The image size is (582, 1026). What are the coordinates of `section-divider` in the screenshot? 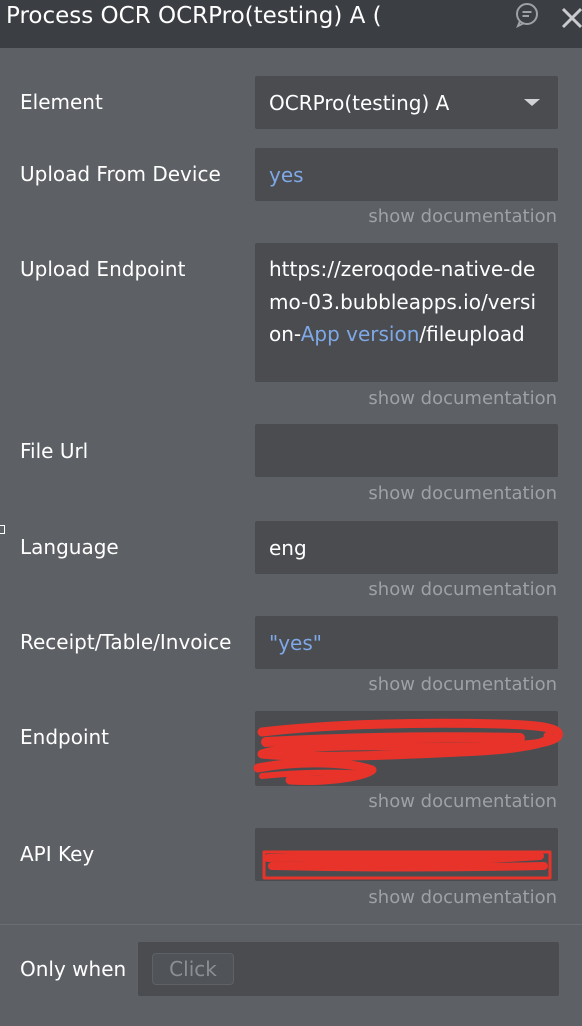 It's located at (291, 924).